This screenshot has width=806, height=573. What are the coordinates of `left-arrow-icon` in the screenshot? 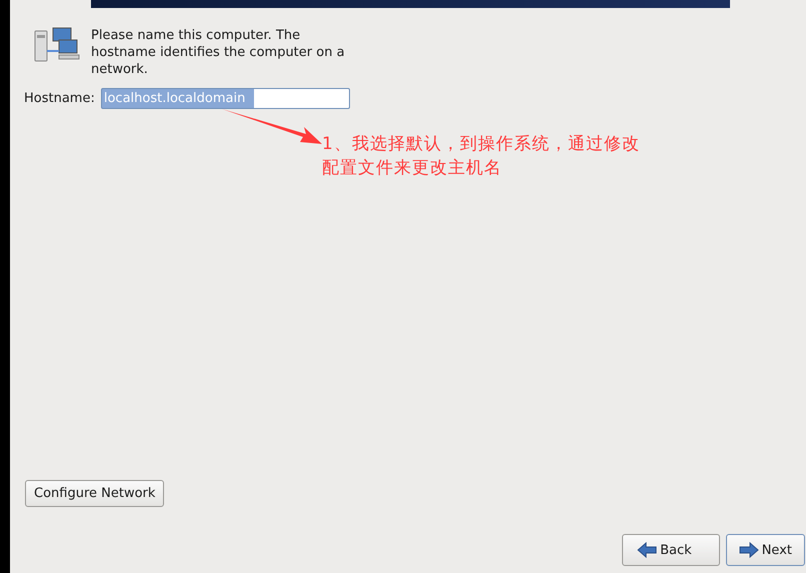 It's located at (647, 550).